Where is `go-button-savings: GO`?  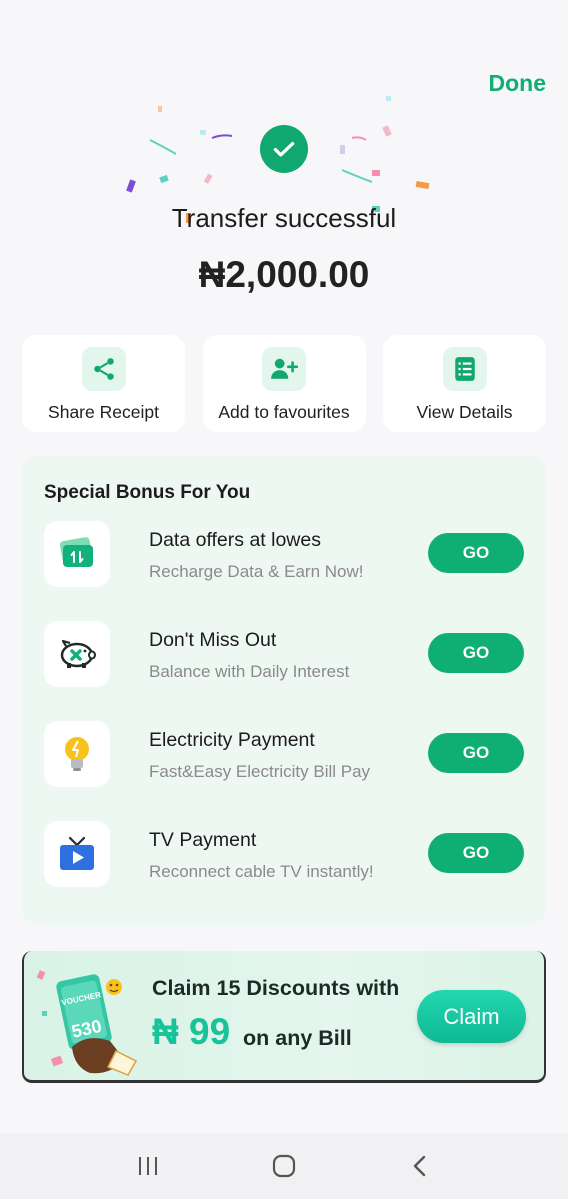
go-button-savings: GO is located at coordinates (476, 653).